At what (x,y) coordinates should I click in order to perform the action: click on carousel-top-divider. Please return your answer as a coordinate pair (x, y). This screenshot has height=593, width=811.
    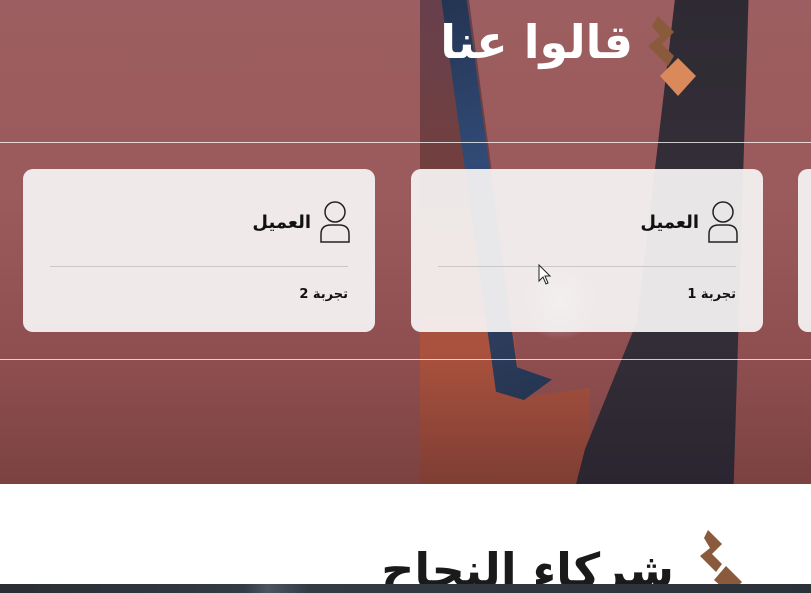
    Looking at the image, I should click on (405, 142).